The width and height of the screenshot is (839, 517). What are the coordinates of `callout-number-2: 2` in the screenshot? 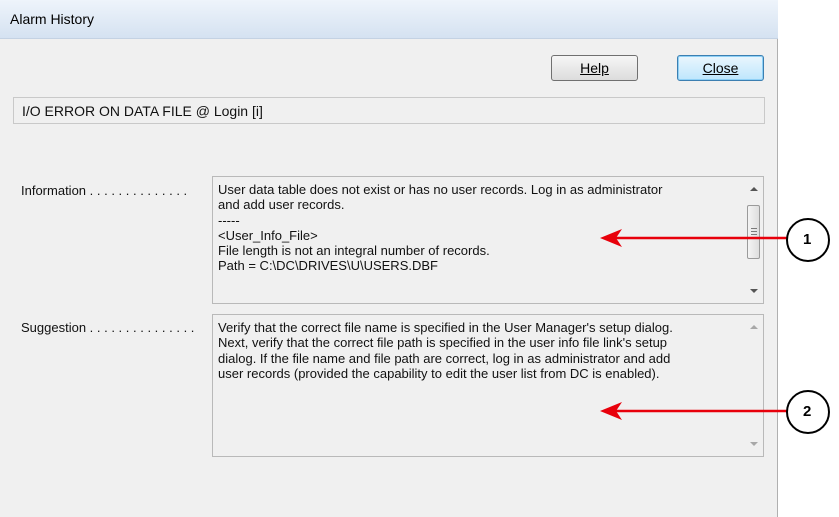 It's located at (807, 411).